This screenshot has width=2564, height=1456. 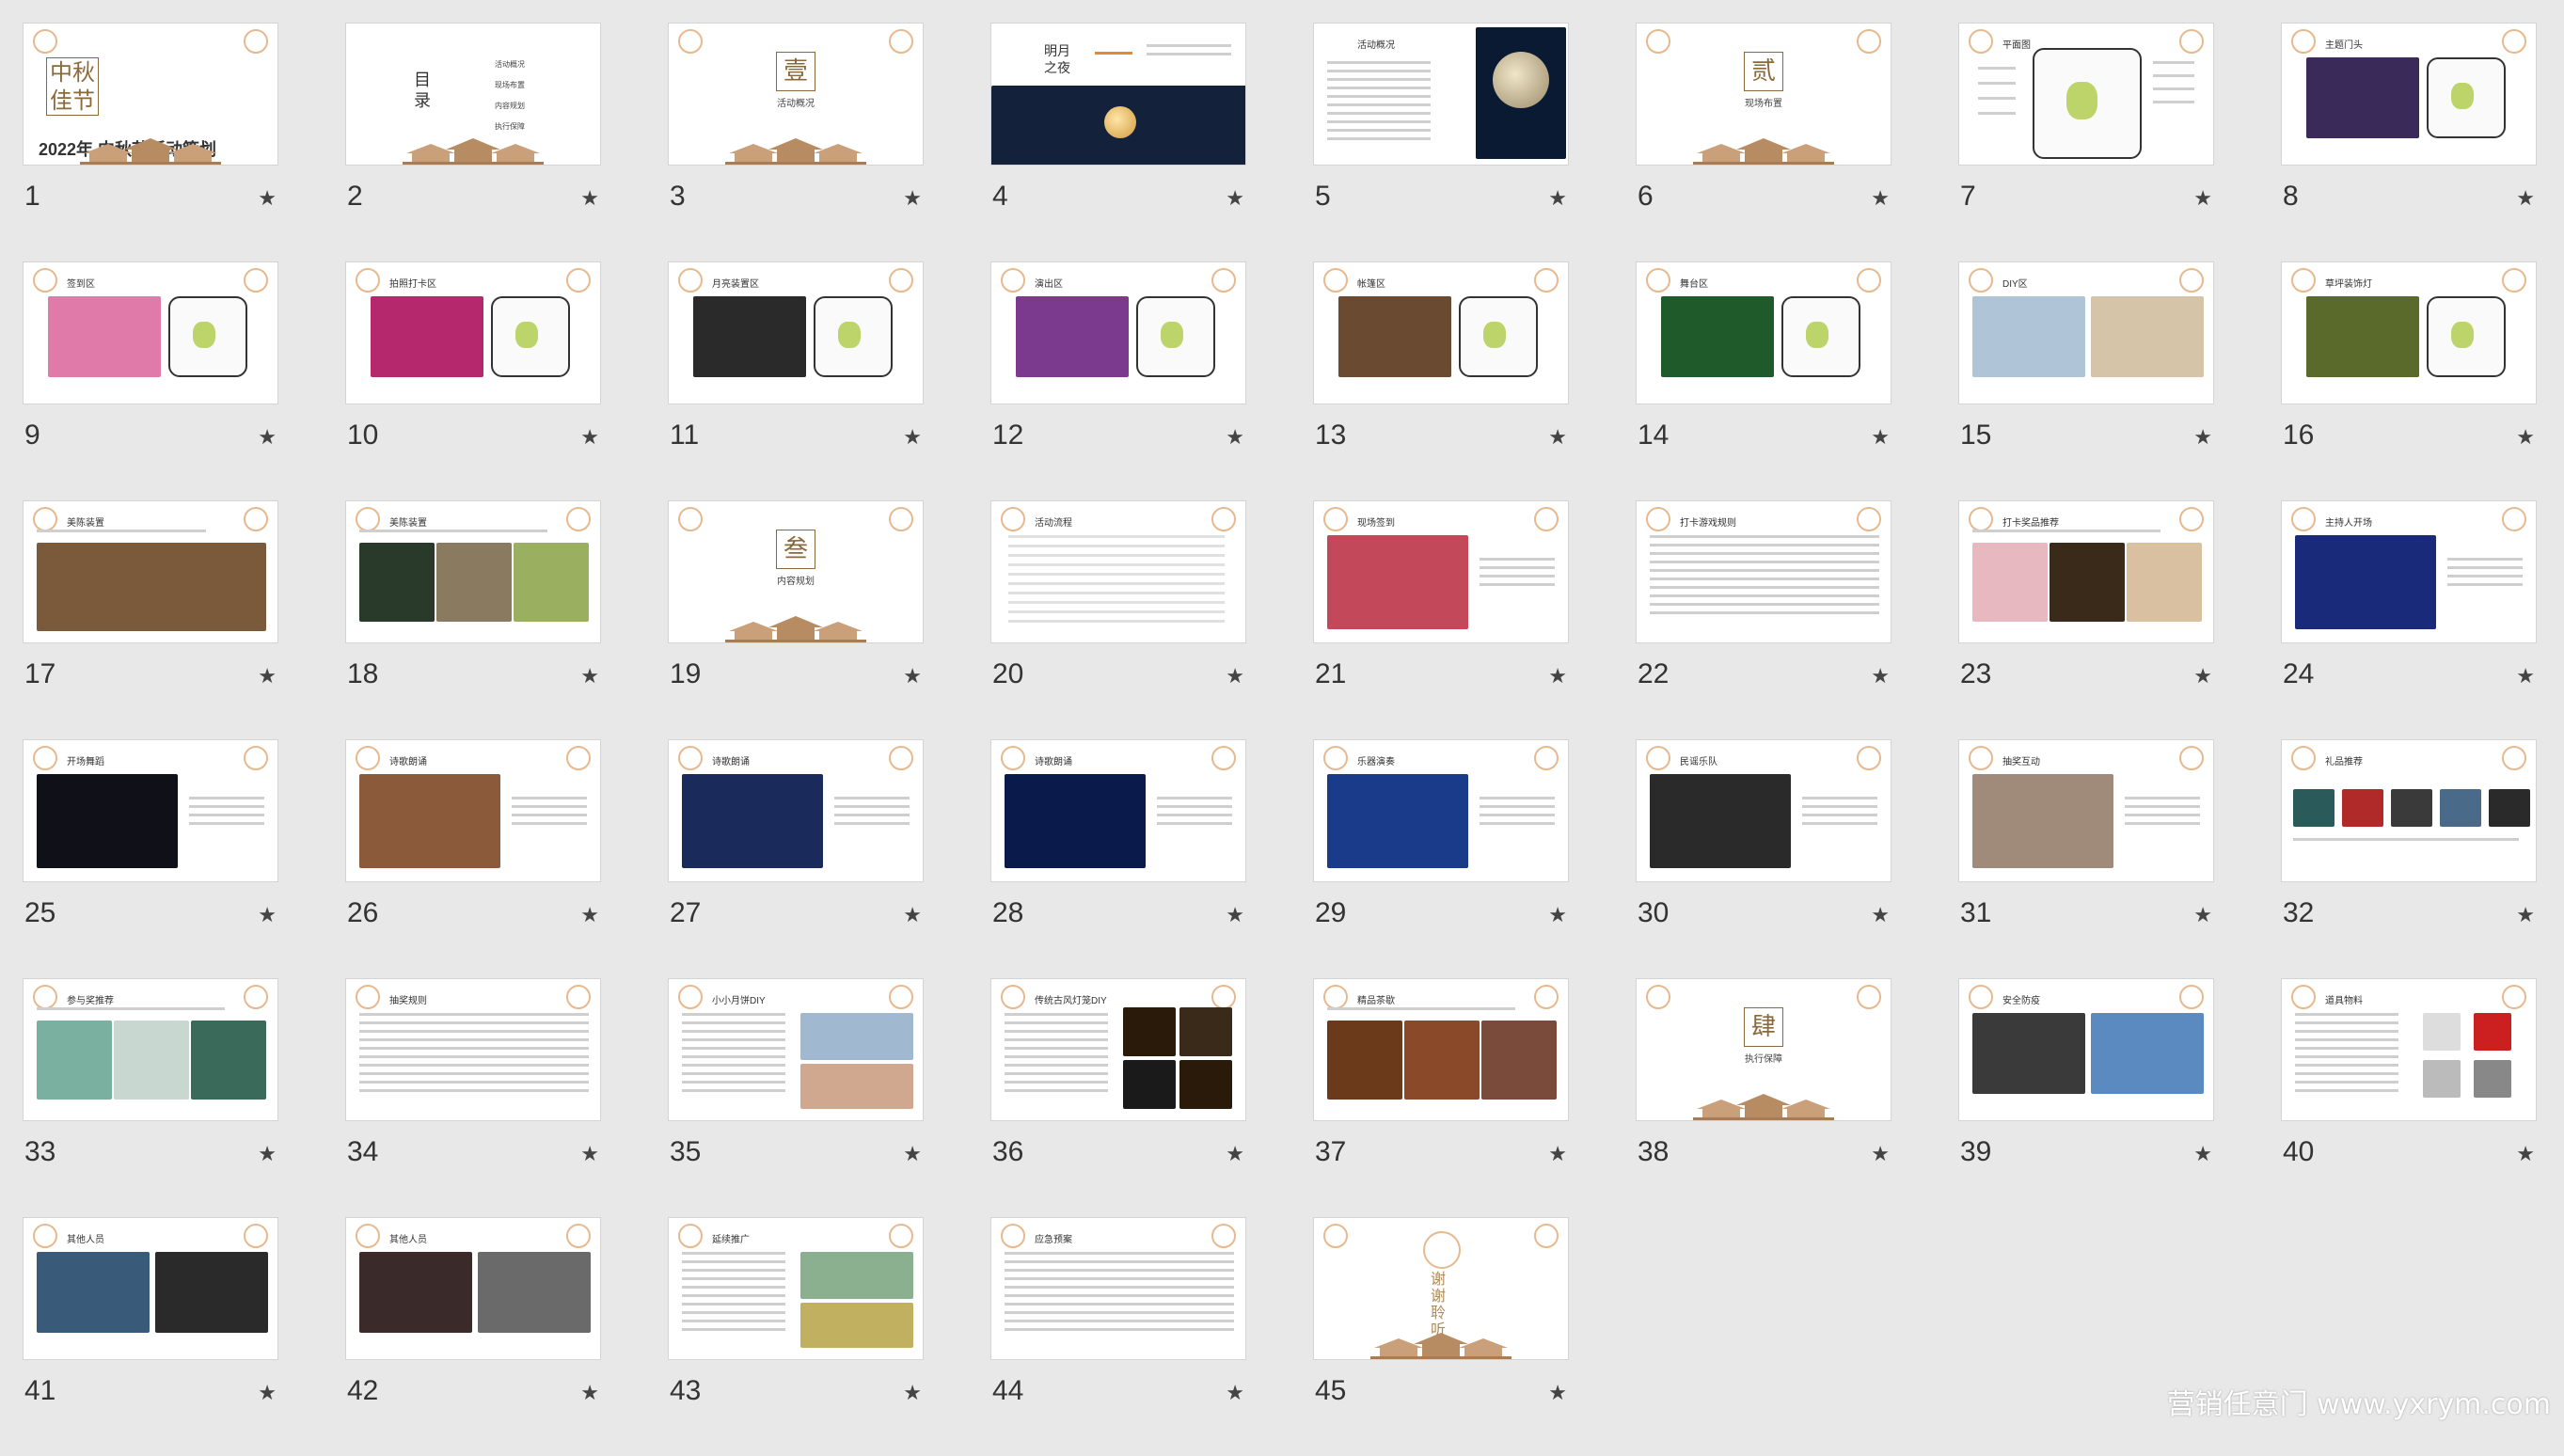 I want to click on slide-thumbnail: 延续推广 43 ★, so click(x=796, y=1336).